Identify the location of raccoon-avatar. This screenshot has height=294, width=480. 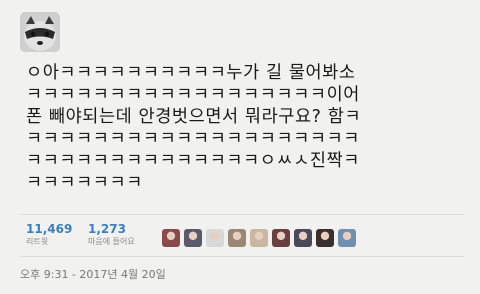
(40, 32).